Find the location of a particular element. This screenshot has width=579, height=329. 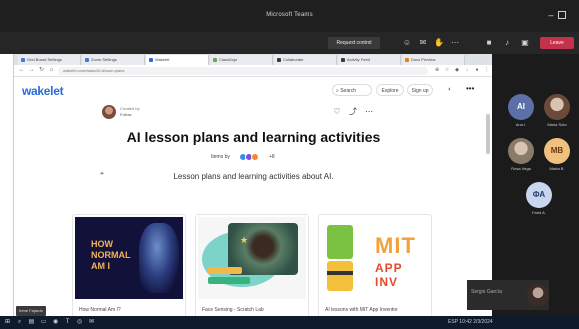

tab-label: Docs Preview is located at coordinates (423, 59).